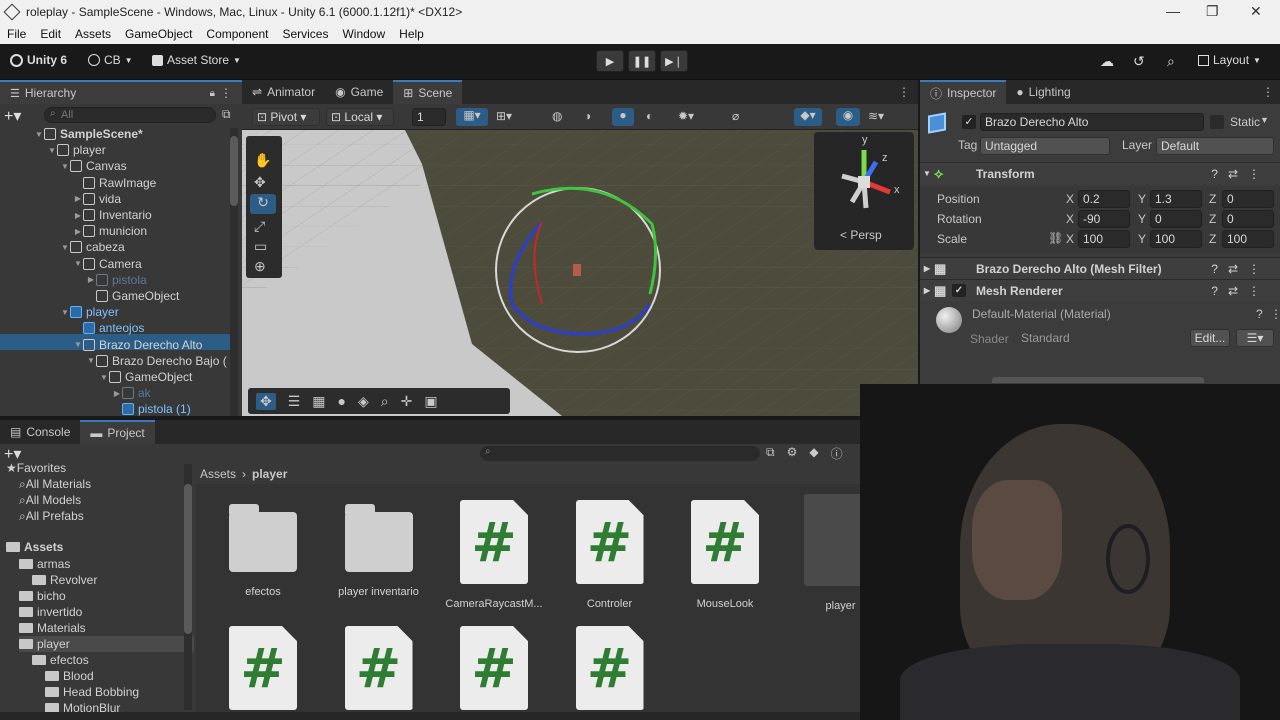 The width and height of the screenshot is (1280, 720). What do you see at coordinates (51, 516) in the screenshot?
I see `project-tree-item: ⌕ All Prefabs` at bounding box center [51, 516].